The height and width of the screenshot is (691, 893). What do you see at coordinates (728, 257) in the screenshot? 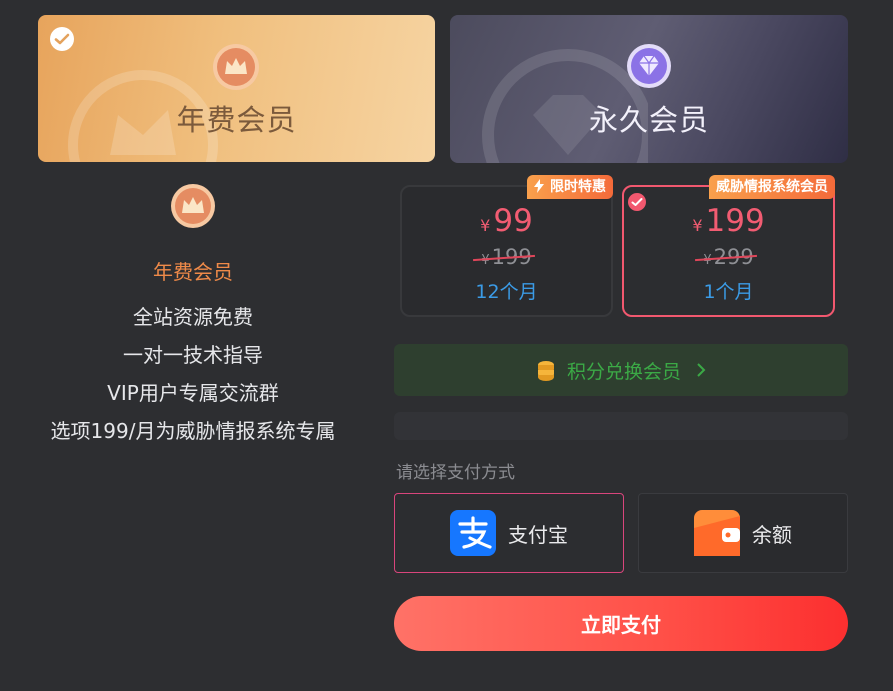
I see `plan-original-price: ¥299` at bounding box center [728, 257].